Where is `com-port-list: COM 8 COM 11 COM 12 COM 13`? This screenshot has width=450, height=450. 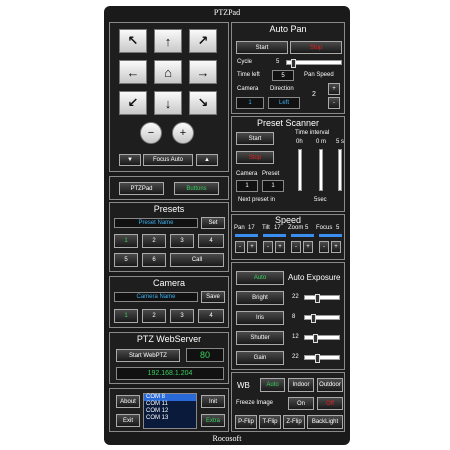
com-port-list: COM 8 COM 11 COM 12 COM 13 is located at coordinates (170, 411).